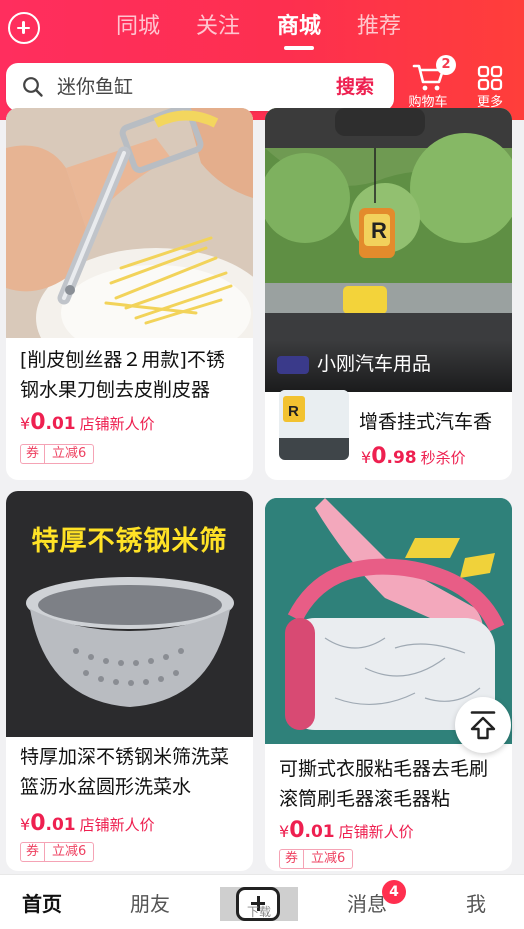 This screenshot has width=524, height=929. I want to click on image-headline: 特厚不锈钢米筛, so click(129, 541).